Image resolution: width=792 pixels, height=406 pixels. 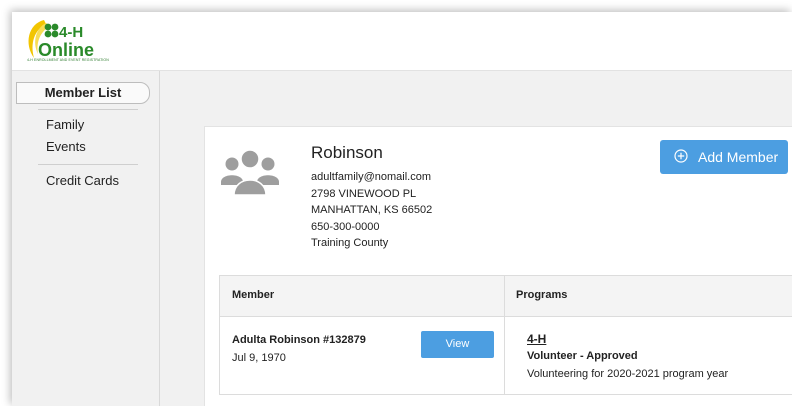 I want to click on family-address-line2: MANHATTAN, KS 66502, so click(x=372, y=210).